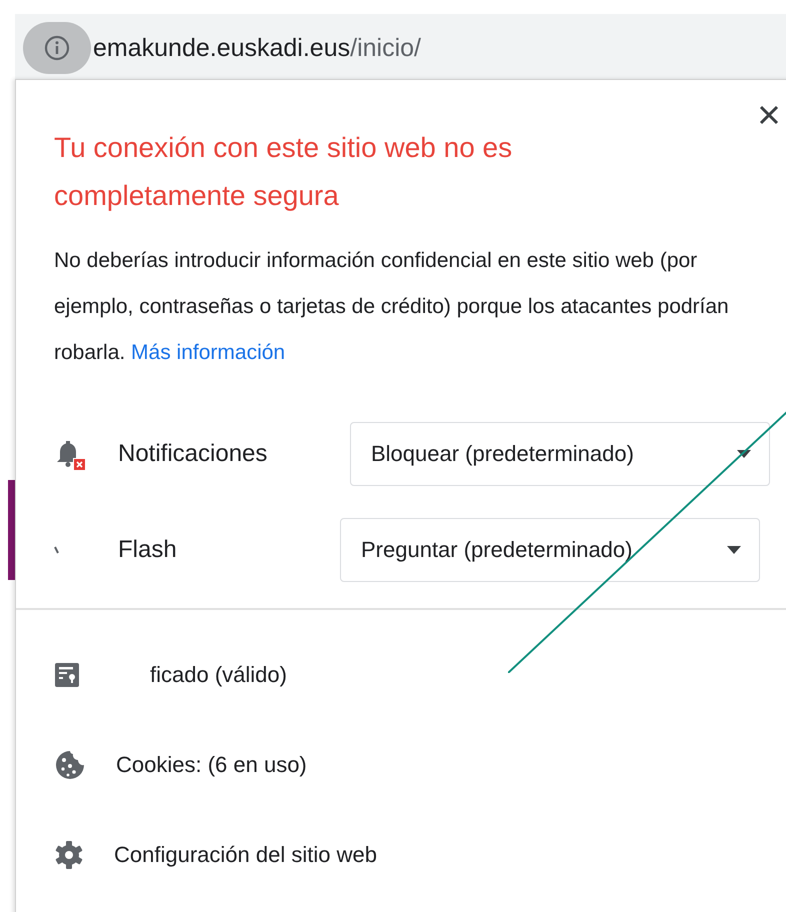 The height and width of the screenshot is (912, 786). Describe the element at coordinates (550, 550) in the screenshot. I see `permission-dropdown: Preguntar (predeterminado)` at that location.